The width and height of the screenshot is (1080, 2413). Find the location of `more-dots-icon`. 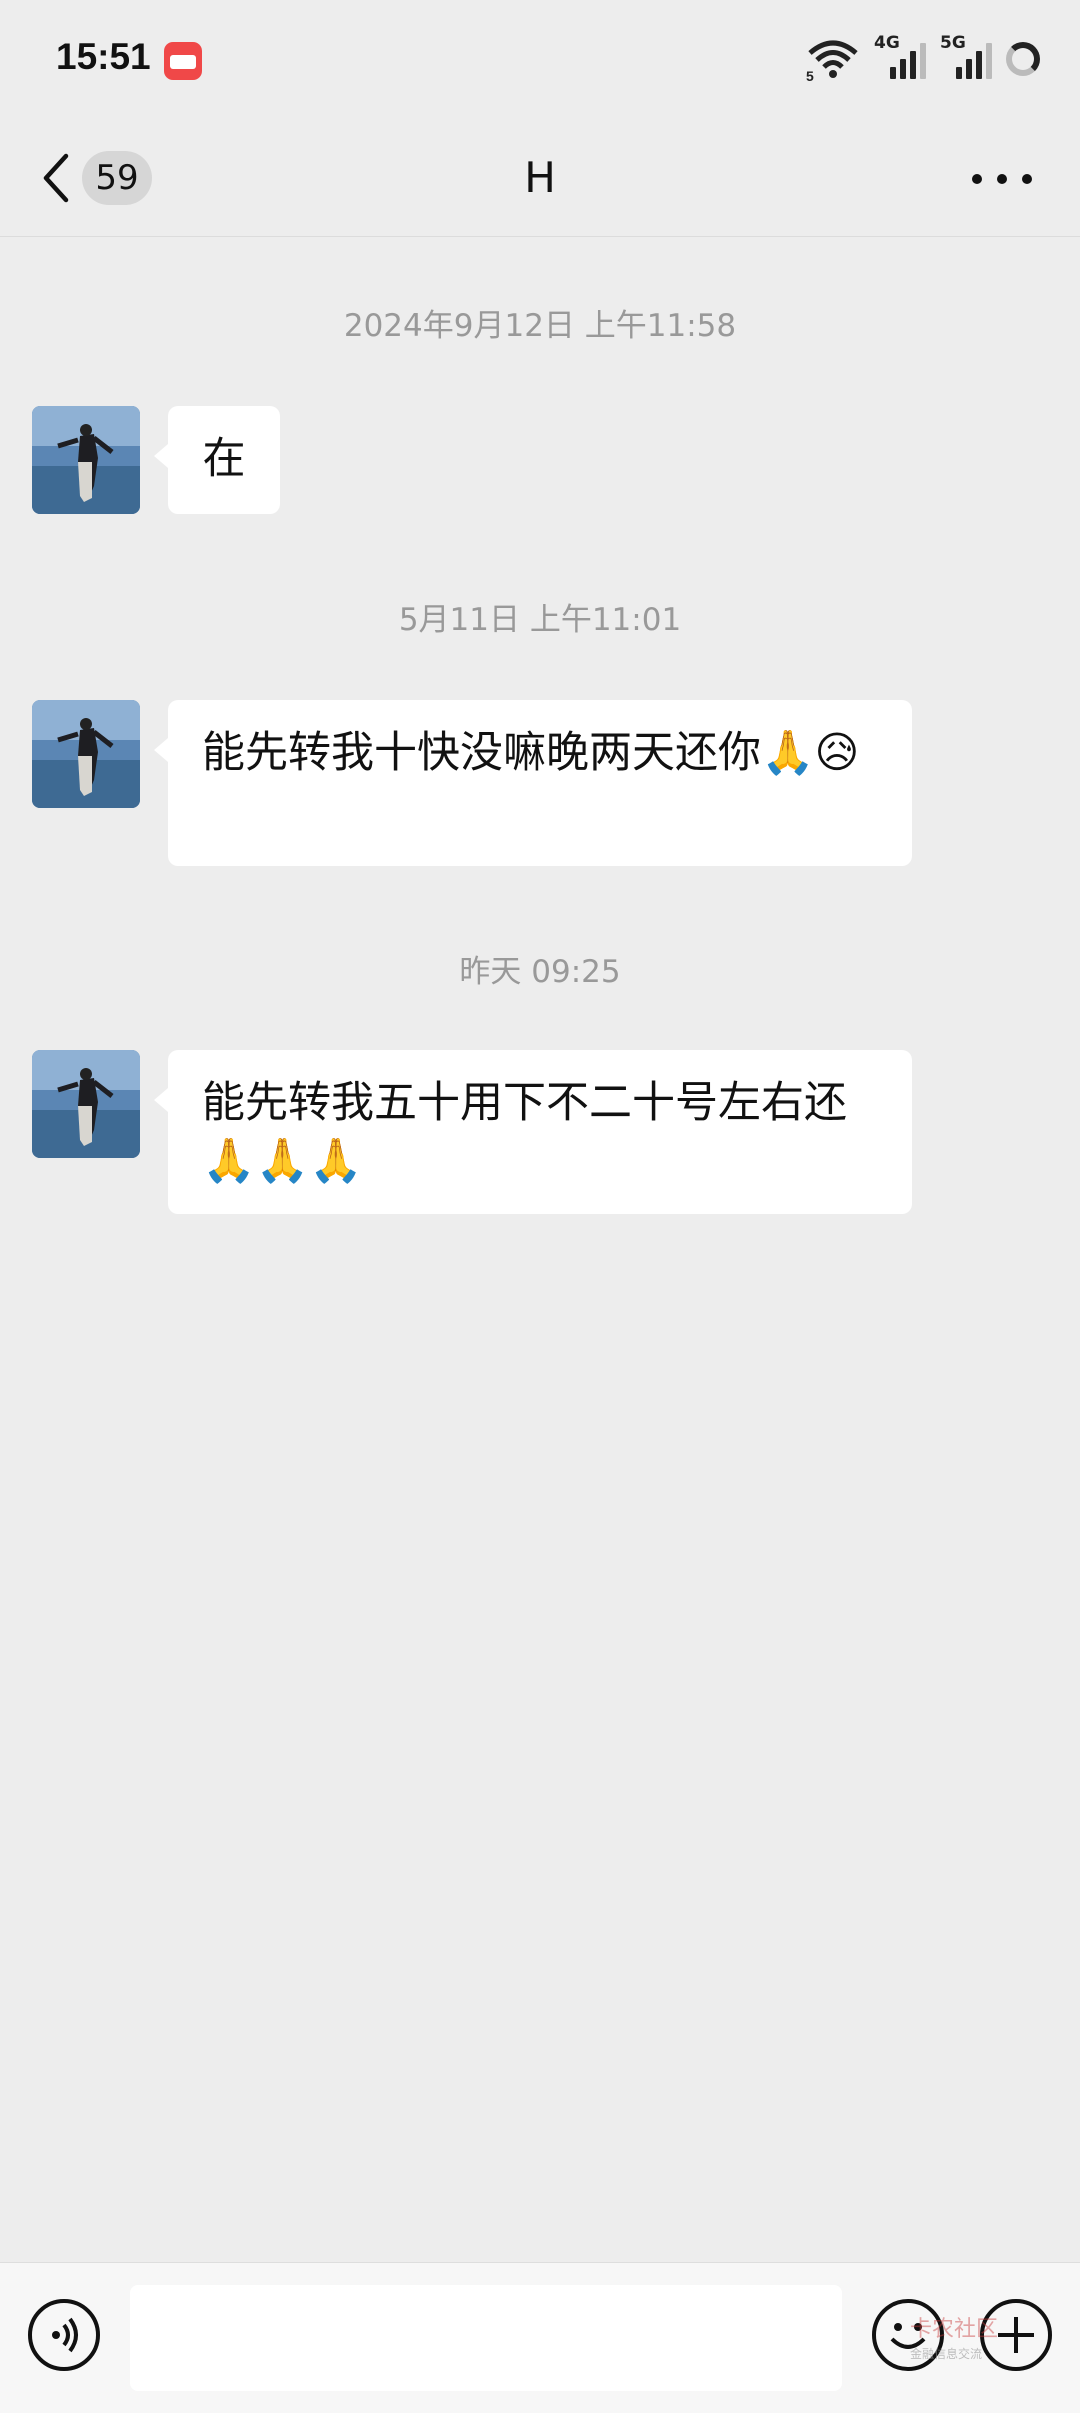

more-dots-icon is located at coordinates (977, 179).